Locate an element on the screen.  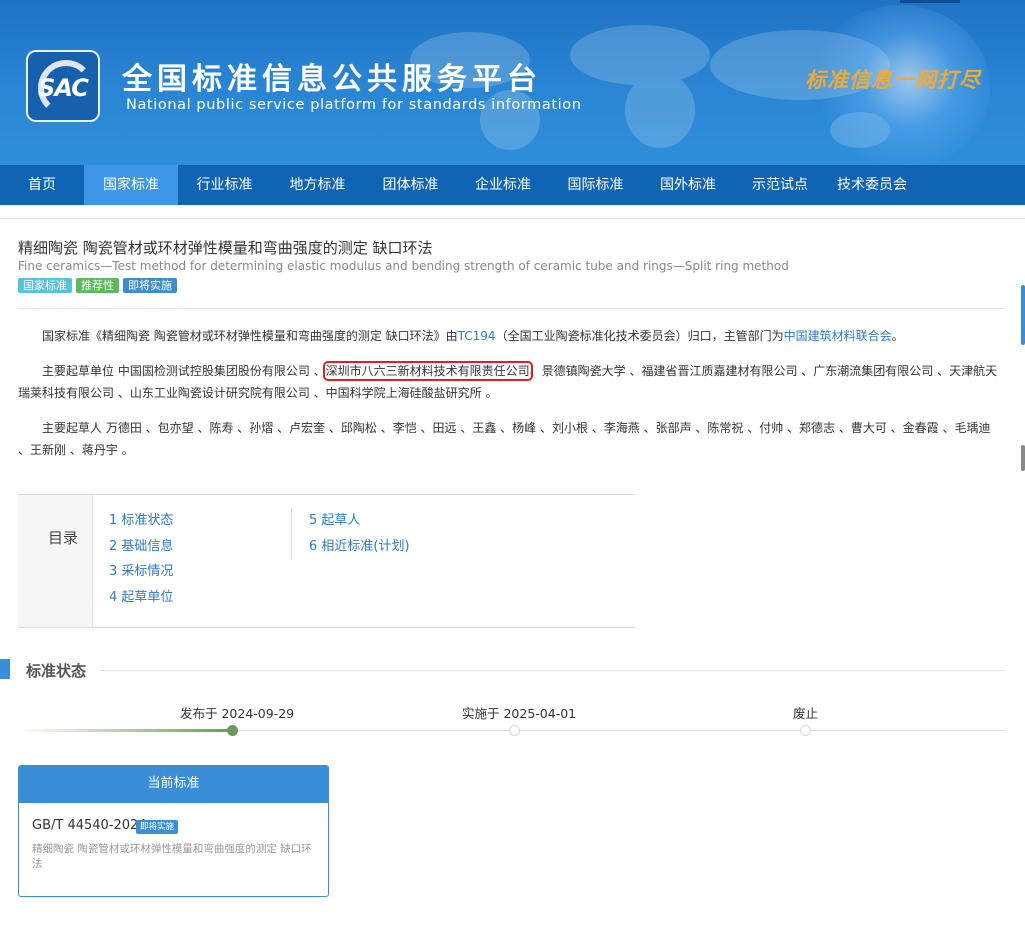
tag-recommended: 推荐性 is located at coordinates (97, 285).